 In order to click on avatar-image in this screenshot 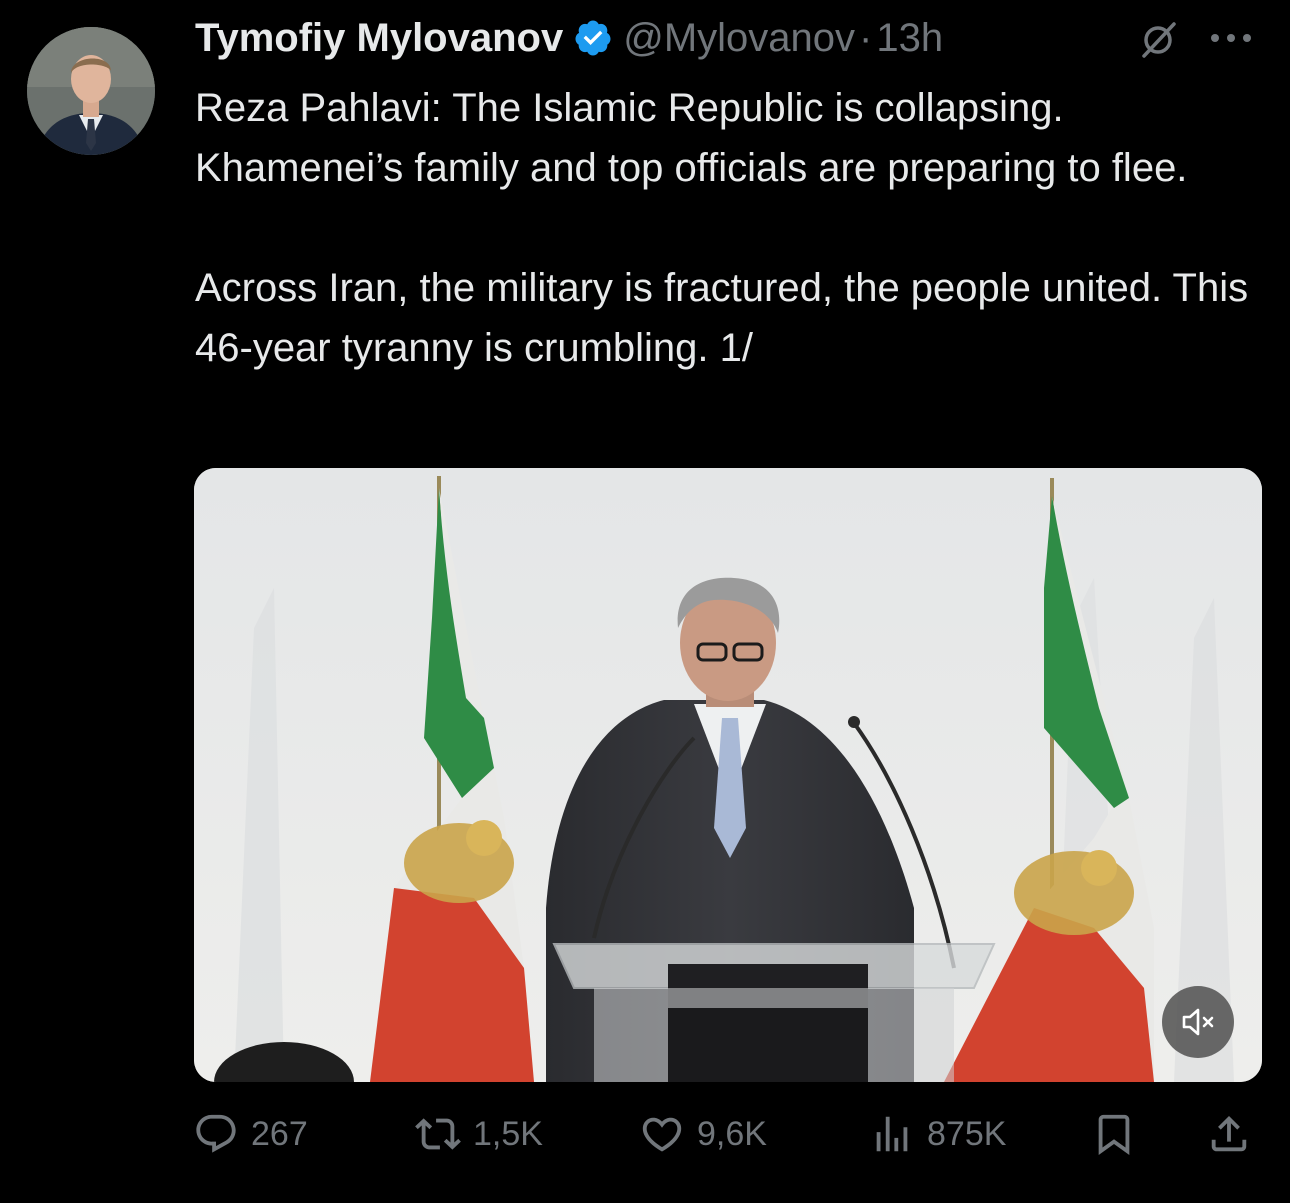, I will do `click(91, 91)`.